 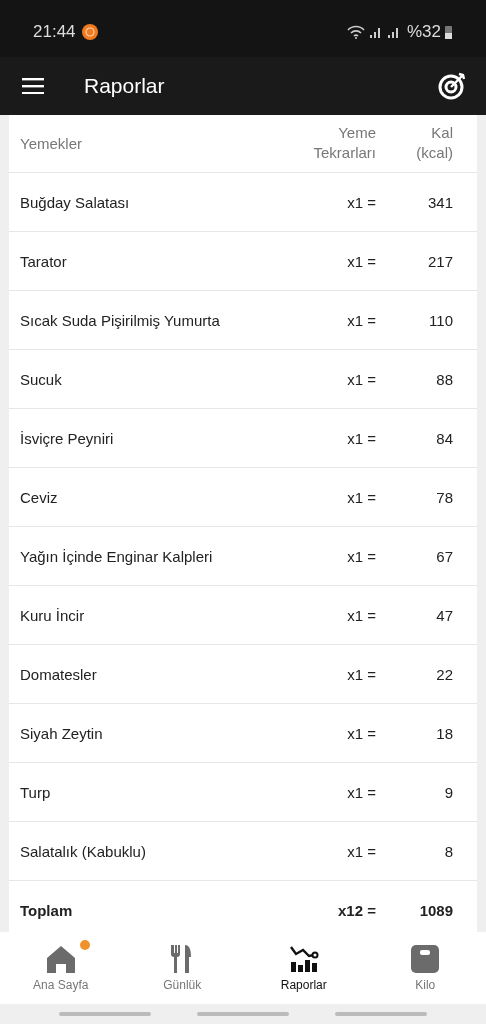 What do you see at coordinates (120, 320) in the screenshot?
I see `food-name: Sıcak Suda Pişirilmiş Yumurta` at bounding box center [120, 320].